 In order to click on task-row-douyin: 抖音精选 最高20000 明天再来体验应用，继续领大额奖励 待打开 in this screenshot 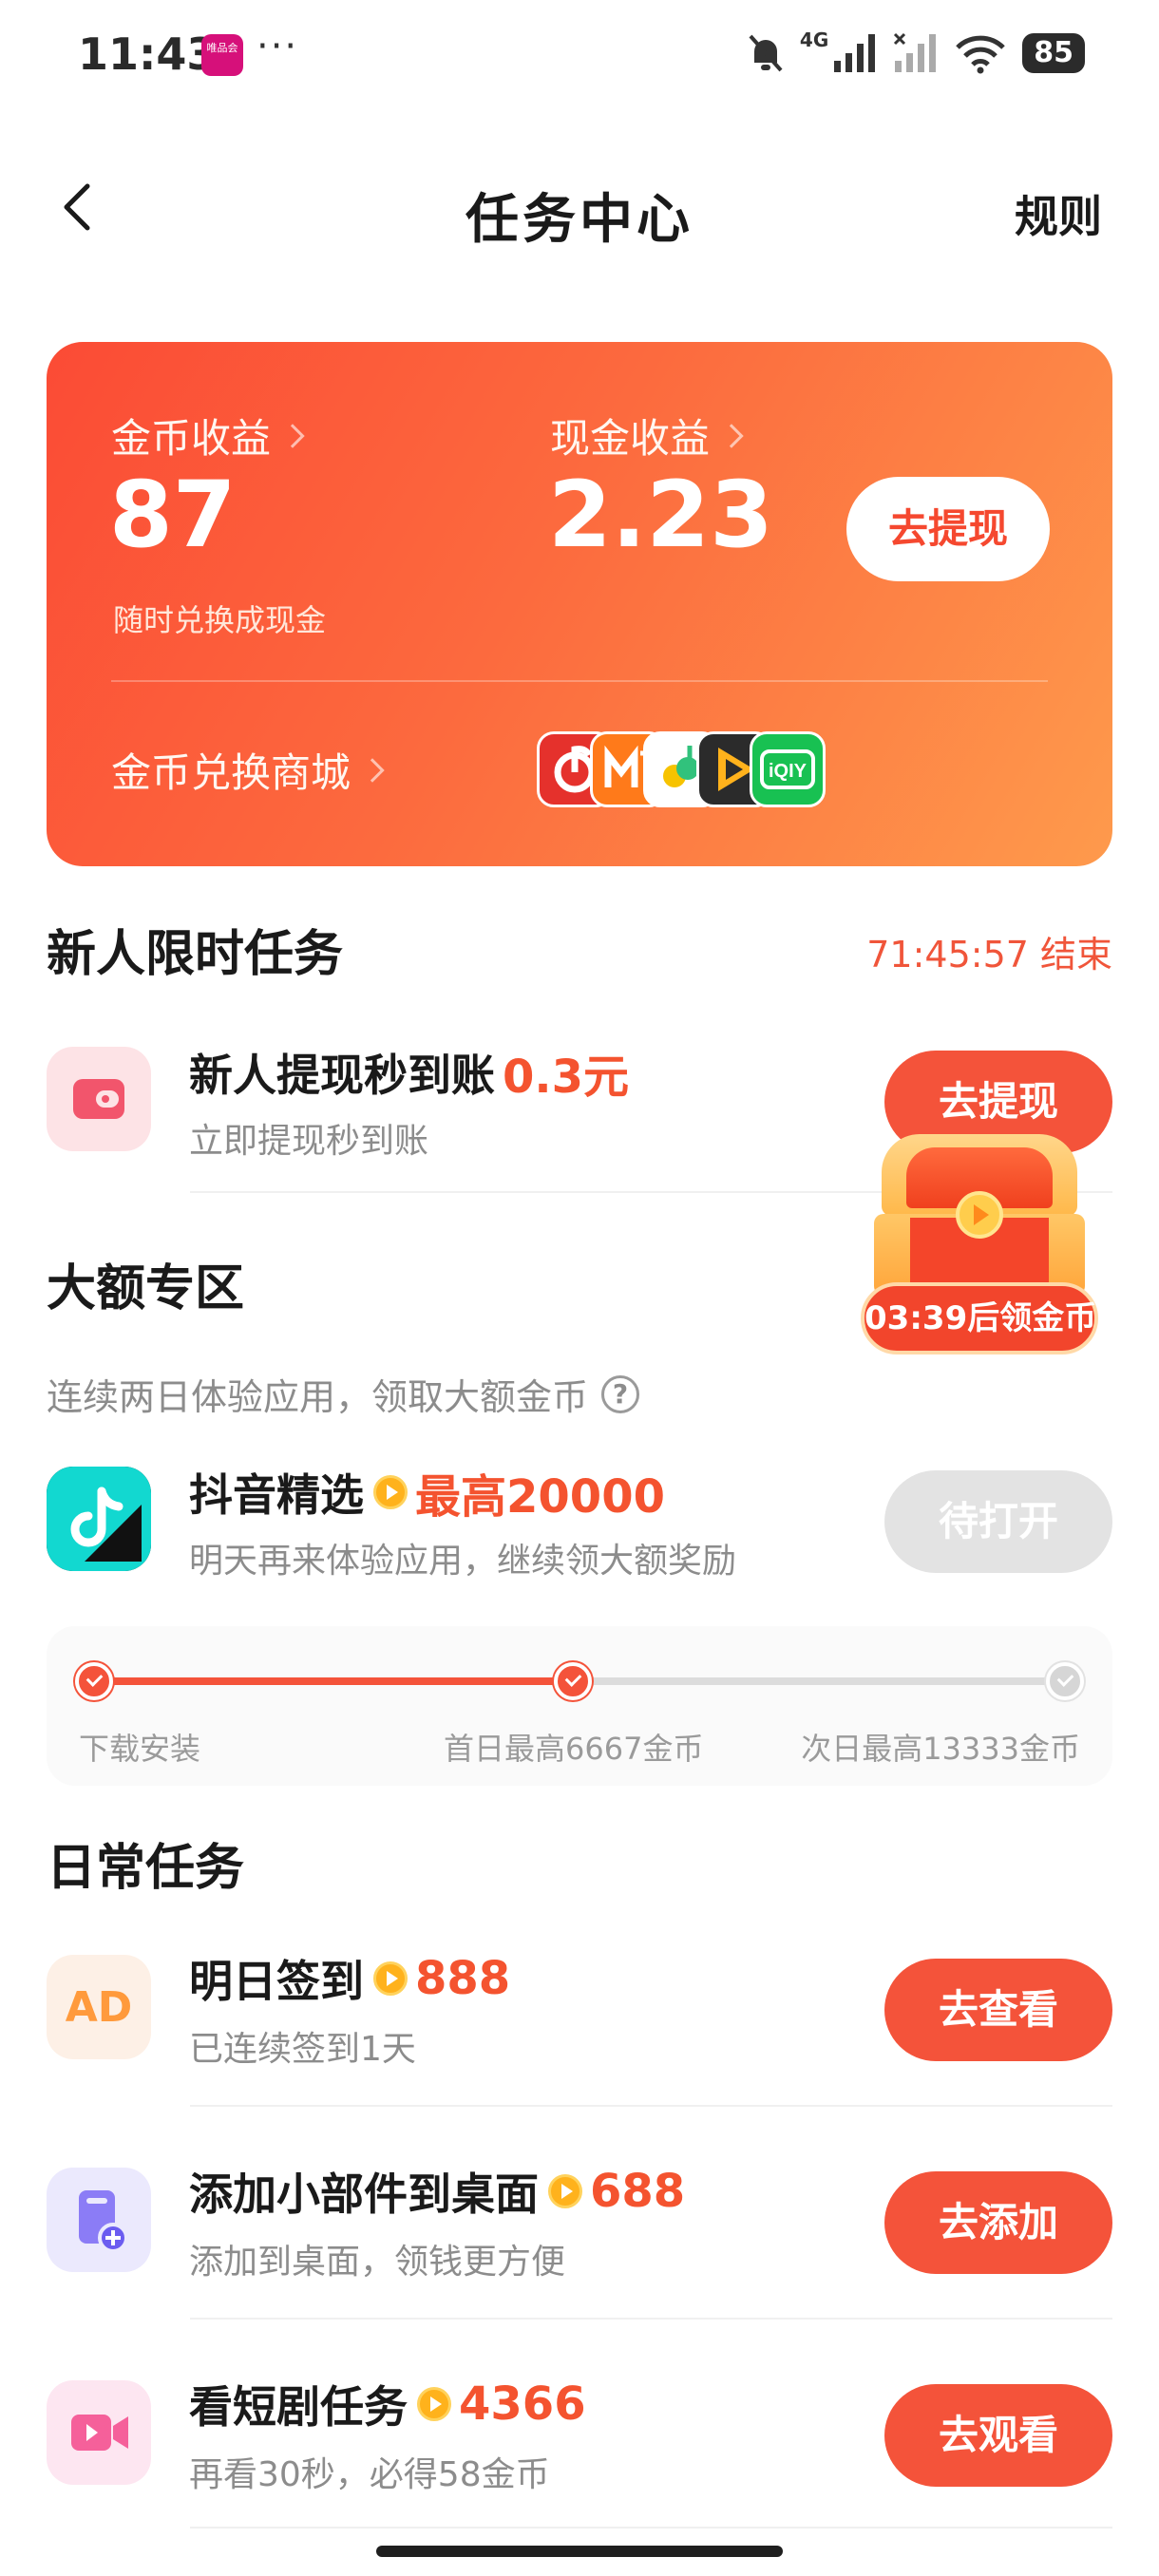, I will do `click(579, 1523)`.